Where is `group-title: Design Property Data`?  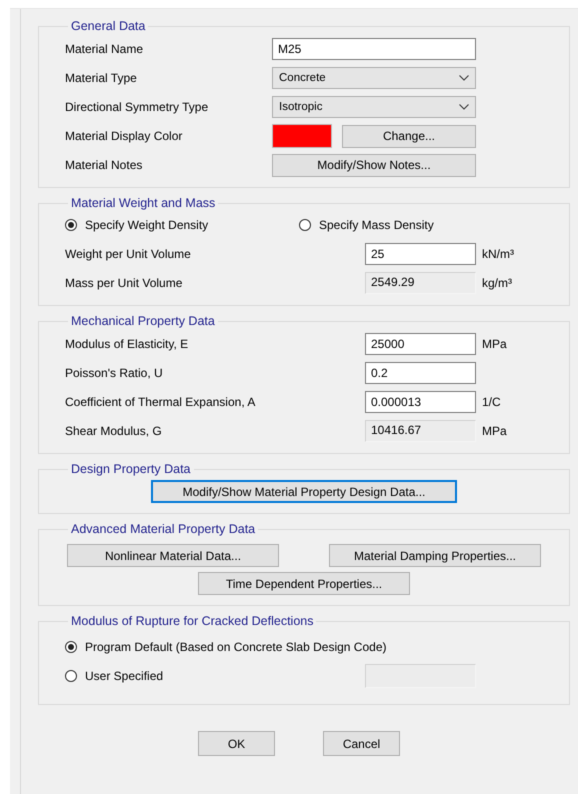
group-title: Design Property Data is located at coordinates (131, 469).